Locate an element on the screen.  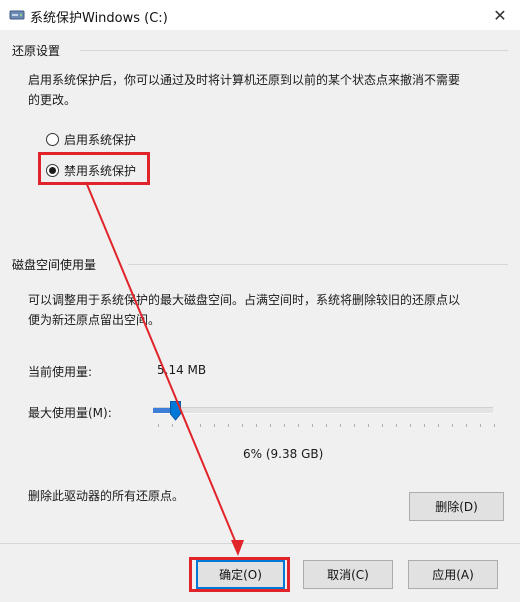
title-bar: 系统保护Windows (C:) ✕ is located at coordinates (260, 15).